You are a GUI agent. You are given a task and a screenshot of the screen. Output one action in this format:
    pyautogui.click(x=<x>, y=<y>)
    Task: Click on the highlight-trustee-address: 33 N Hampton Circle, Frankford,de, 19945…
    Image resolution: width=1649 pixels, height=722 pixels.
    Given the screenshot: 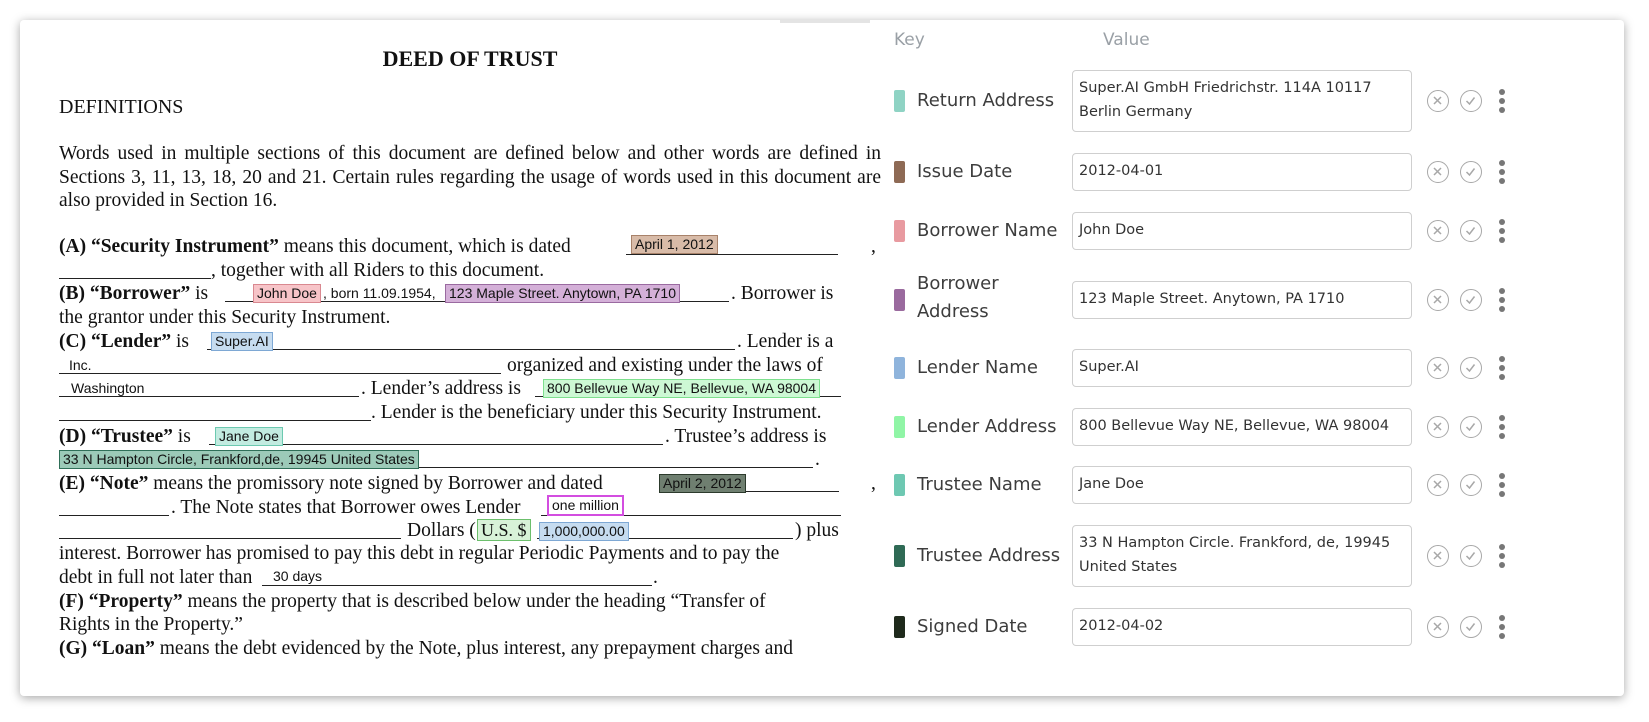 What is the action you would take?
    pyautogui.click(x=239, y=459)
    